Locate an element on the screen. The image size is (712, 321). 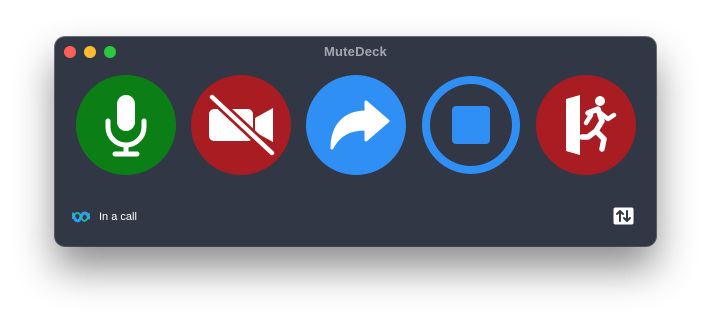
video-off-icon is located at coordinates (242, 125).